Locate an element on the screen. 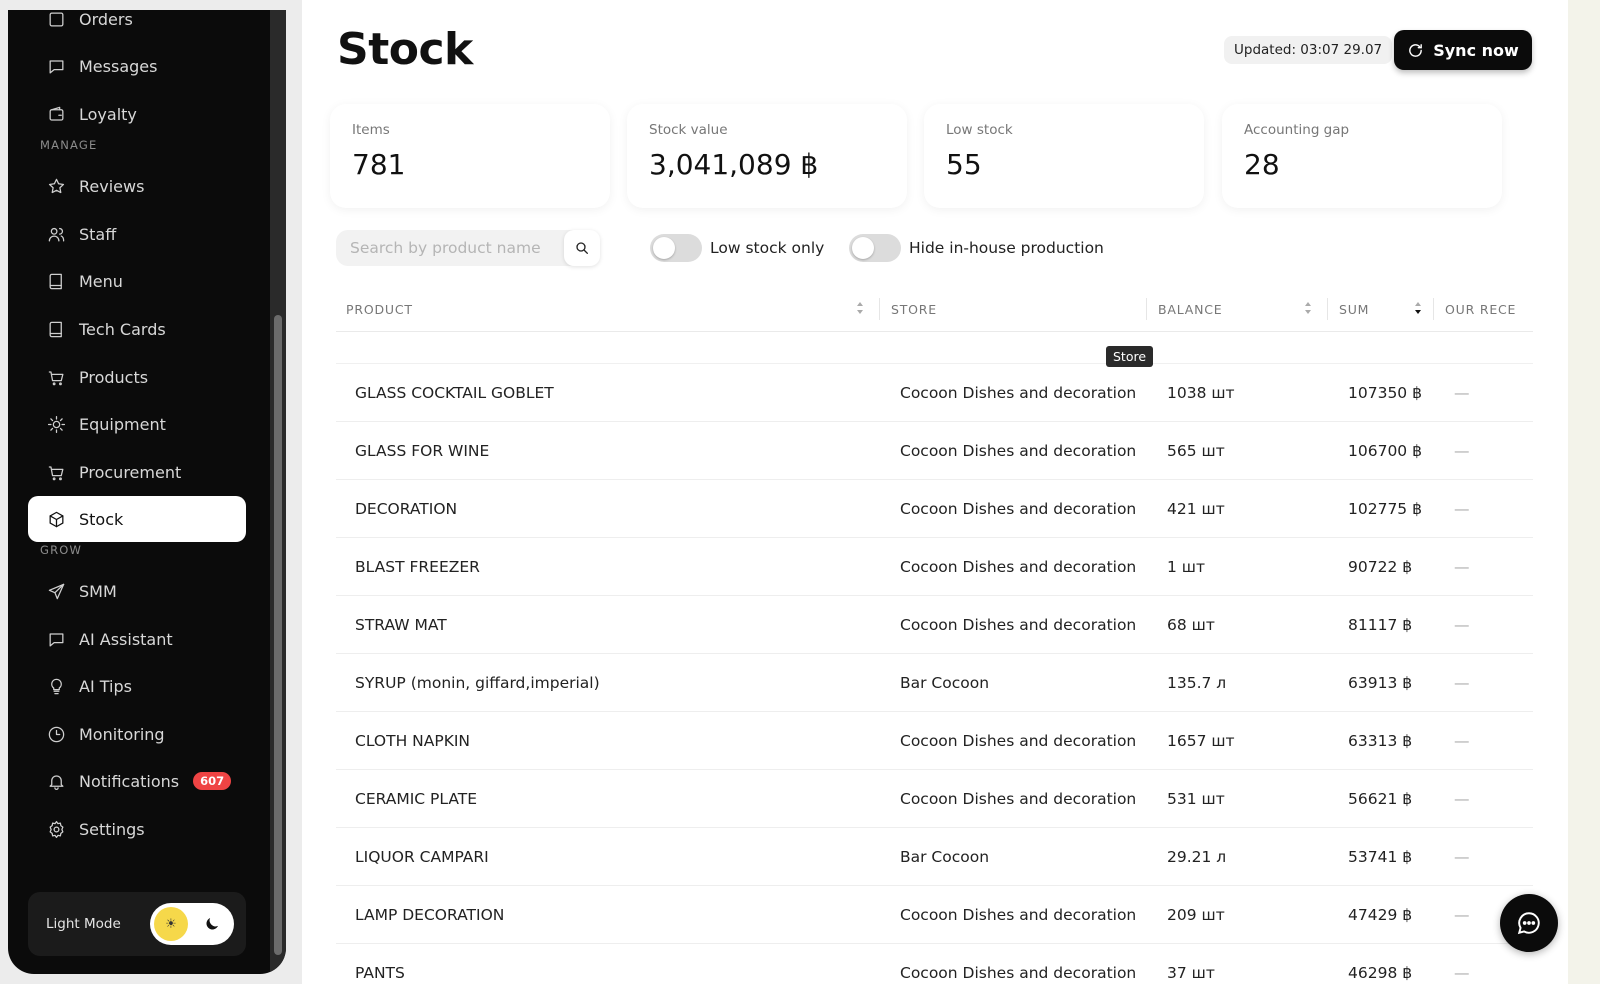 This screenshot has width=1600, height=984. sidebar-item-tech-cards: Tech Cards is located at coordinates (137, 329).